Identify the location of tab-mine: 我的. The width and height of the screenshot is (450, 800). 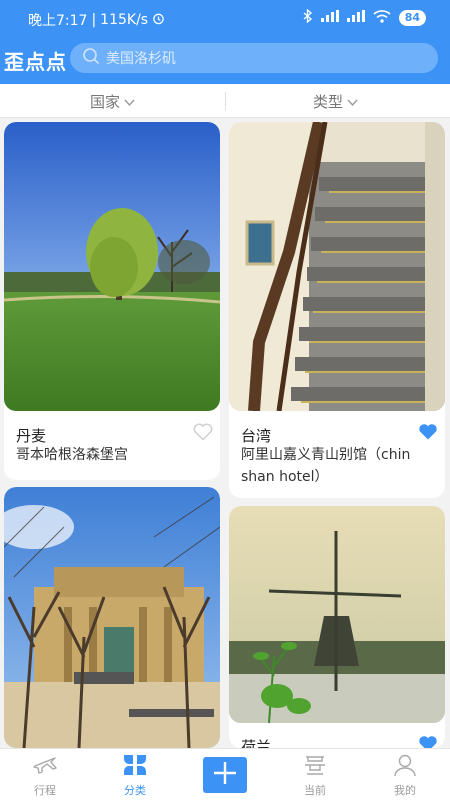
(405, 775).